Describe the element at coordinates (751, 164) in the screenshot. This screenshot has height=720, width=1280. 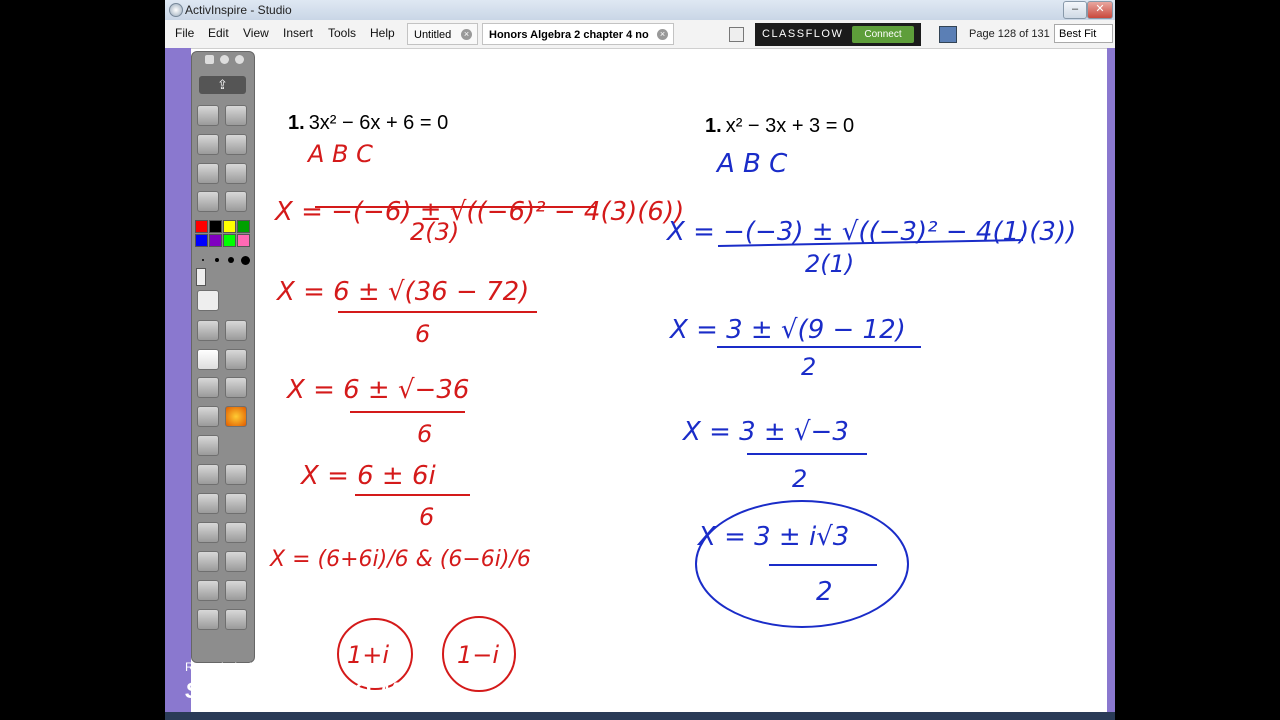
I see `hw-right-0: A B C` at that location.